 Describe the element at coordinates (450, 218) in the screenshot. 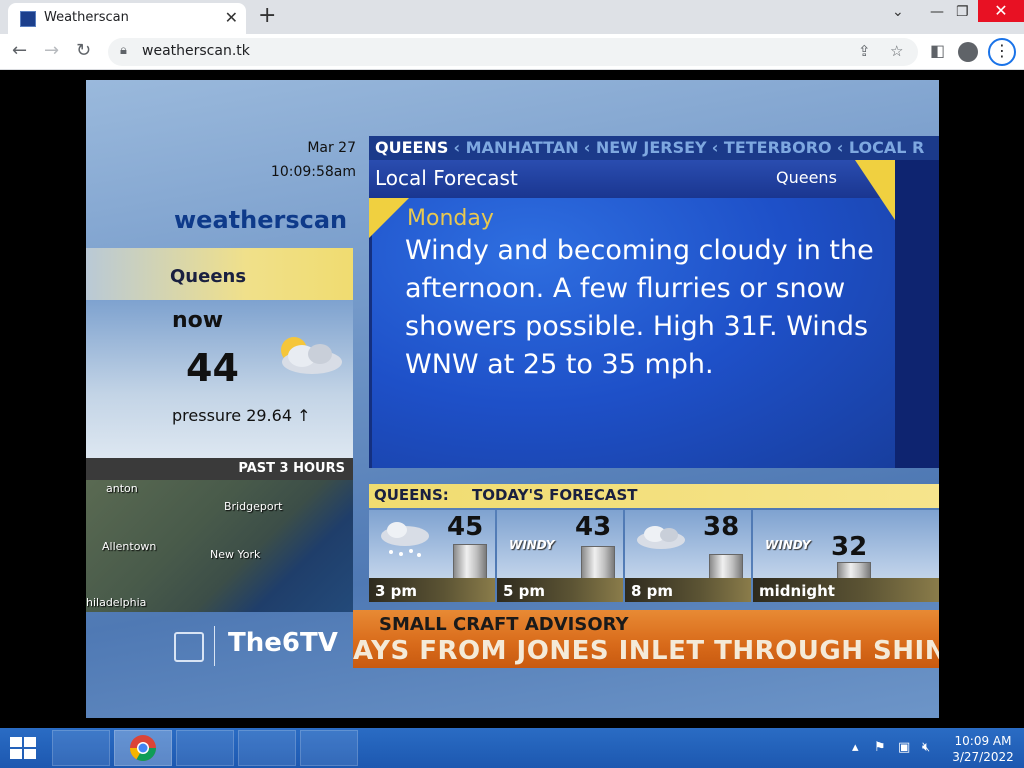

I see `forecast-day: Monday` at that location.